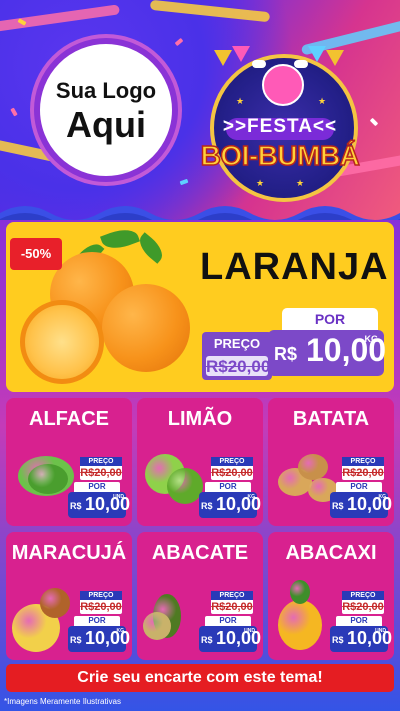 Image resolution: width=400 pixels, height=711 pixels. Describe the element at coordinates (69, 462) in the screenshot. I see `product-card: ALFACE PREÇO R$20,00 POR R$ 10,00 UND` at that location.